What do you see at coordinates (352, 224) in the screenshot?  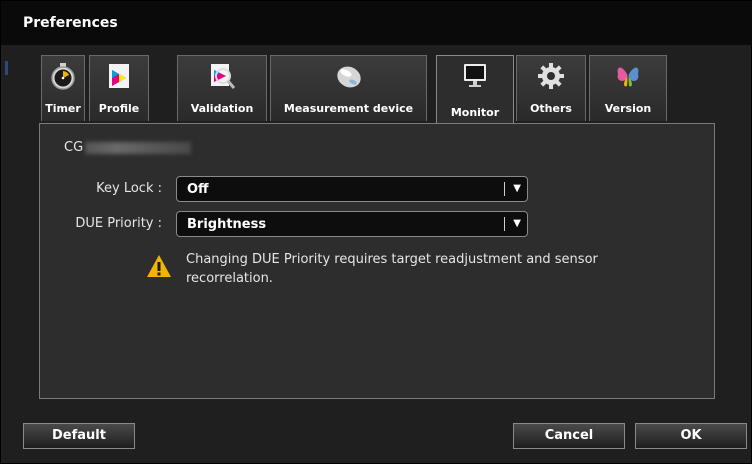 I see `due-priority-select: Brightness ▼` at bounding box center [352, 224].